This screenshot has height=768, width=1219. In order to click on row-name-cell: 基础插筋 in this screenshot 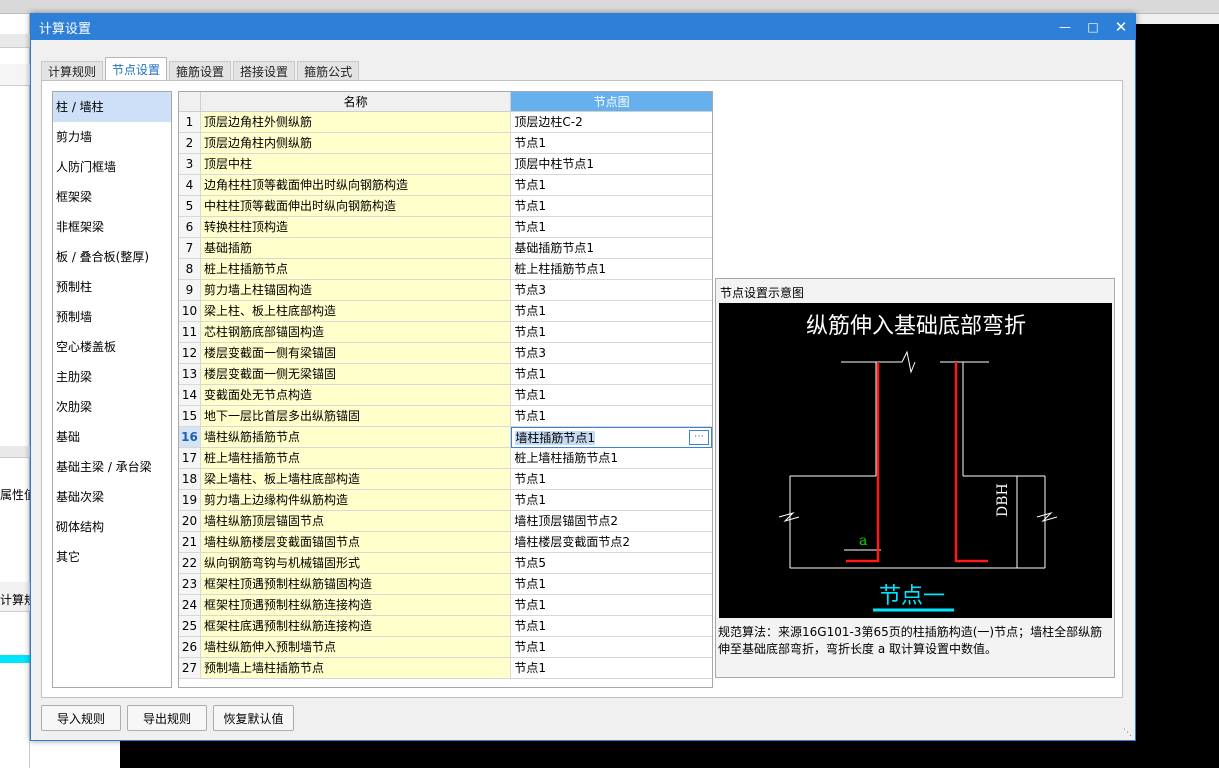, I will do `click(356, 248)`.